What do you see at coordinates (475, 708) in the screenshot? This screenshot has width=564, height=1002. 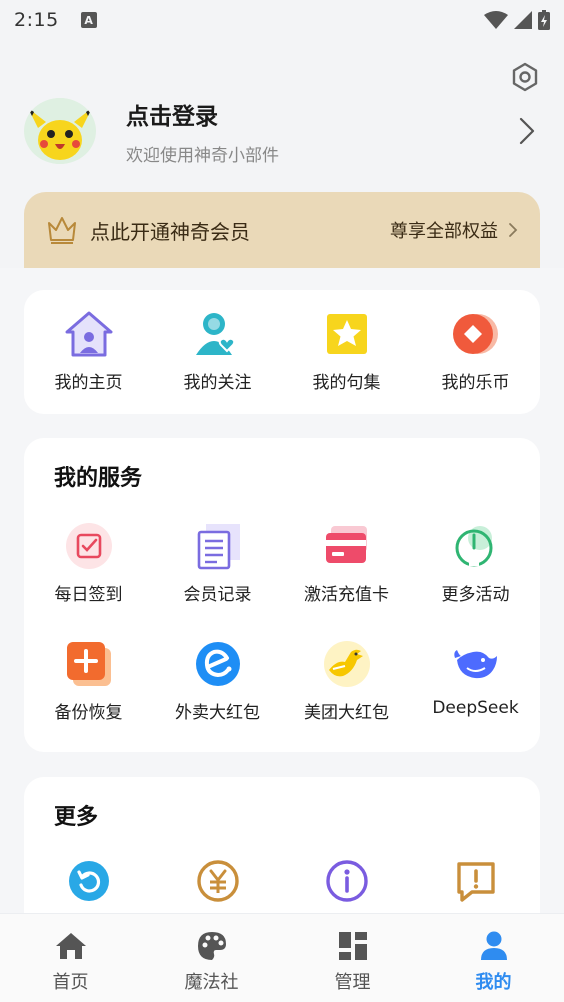 I see `service-label: DeepSeek` at bounding box center [475, 708].